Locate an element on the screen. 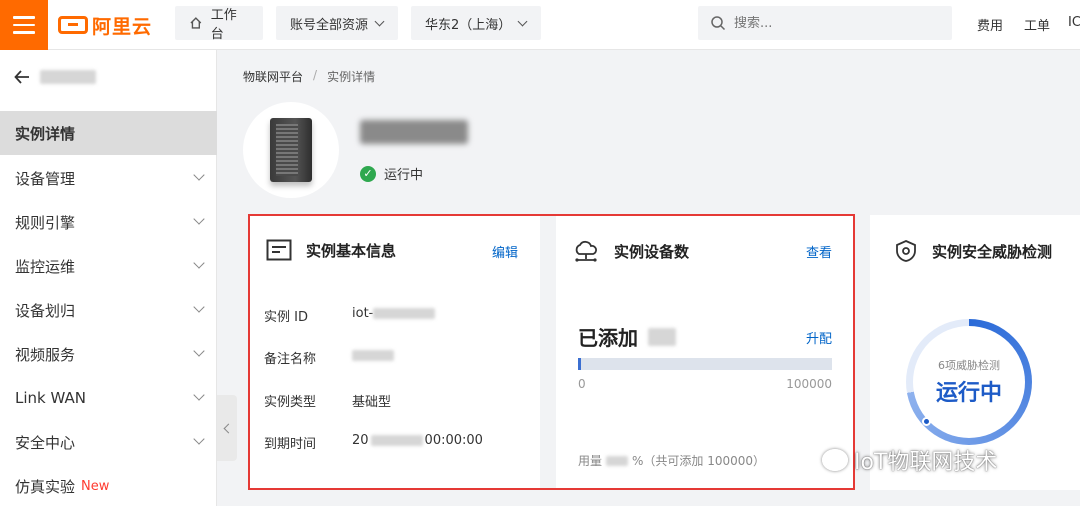 Image resolution: width=1080 pixels, height=506 pixels. added-count: 已添加 is located at coordinates (627, 336).